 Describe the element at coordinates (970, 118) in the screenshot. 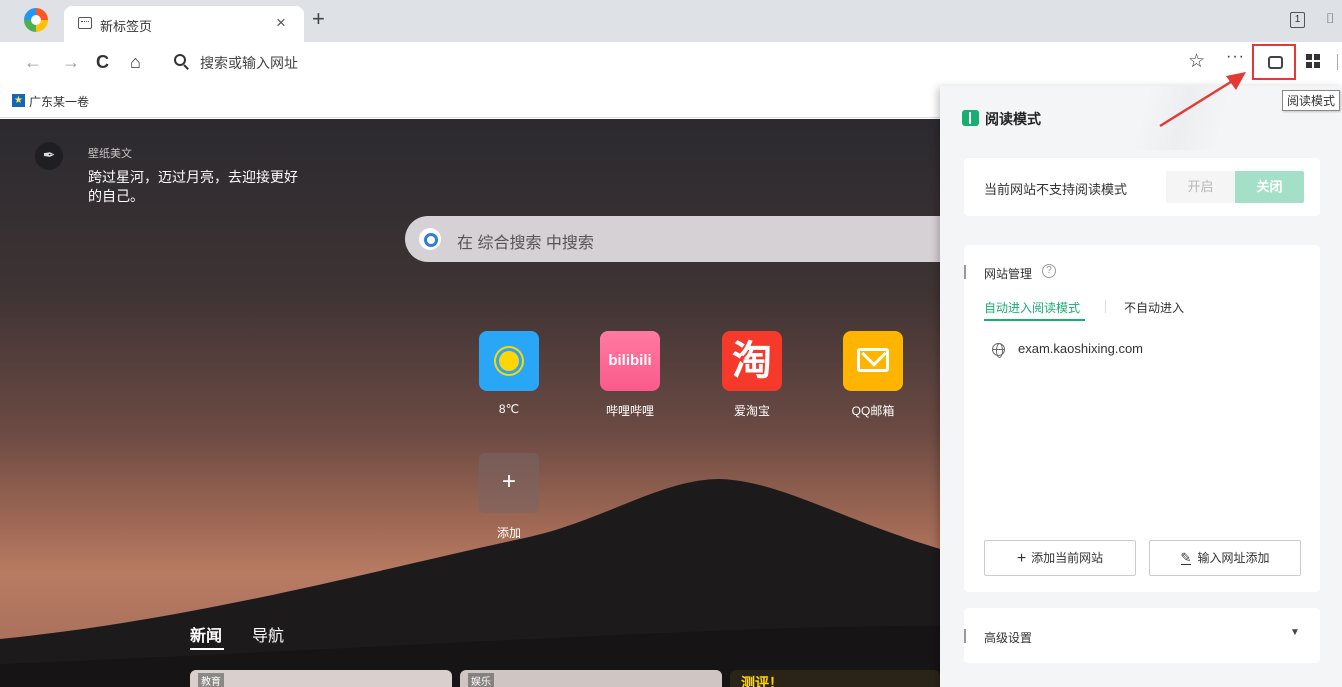

I see `reader-book-icon` at that location.